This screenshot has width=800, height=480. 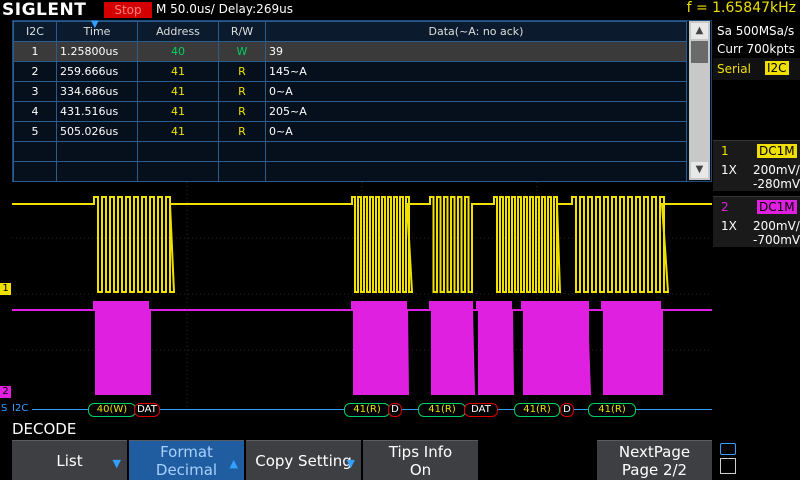 What do you see at coordinates (741, 8) in the screenshot?
I see `frequency-readout: f = 1.65847kHz` at bounding box center [741, 8].